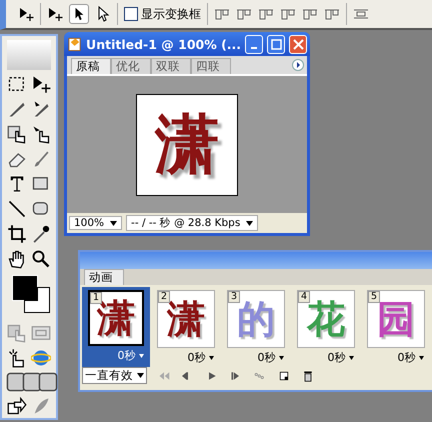 Image resolution: width=432 pixels, height=422 pixels. Describe the element at coordinates (91, 66) in the screenshot. I see `view-tab: 原稿` at that location.